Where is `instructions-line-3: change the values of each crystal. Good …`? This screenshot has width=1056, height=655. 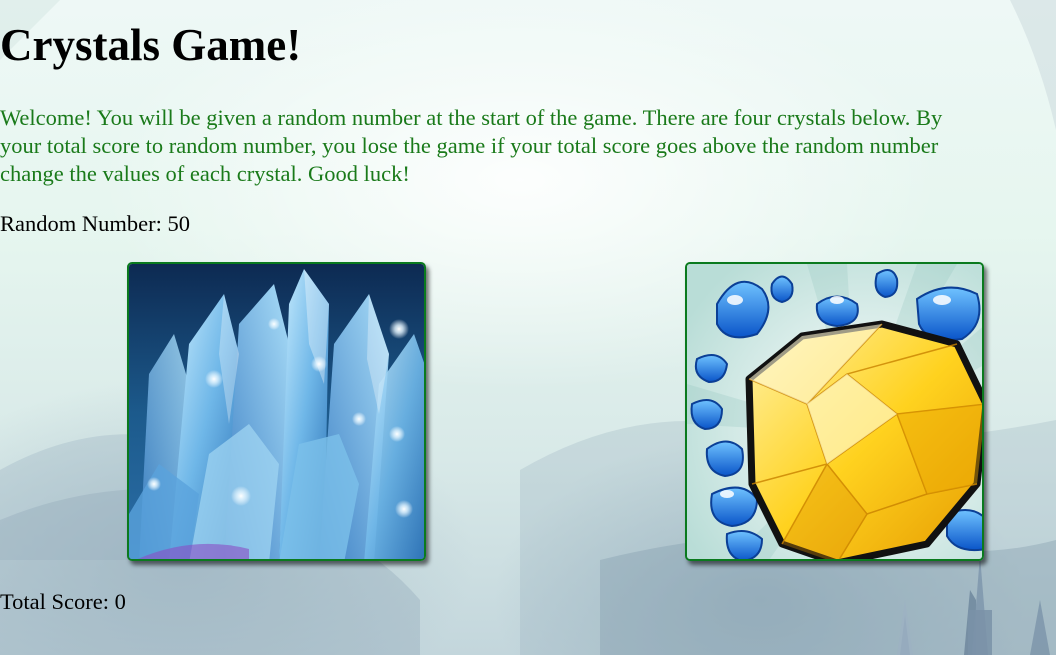 instructions-line-3: change the values of each crystal. Good … is located at coordinates (205, 173).